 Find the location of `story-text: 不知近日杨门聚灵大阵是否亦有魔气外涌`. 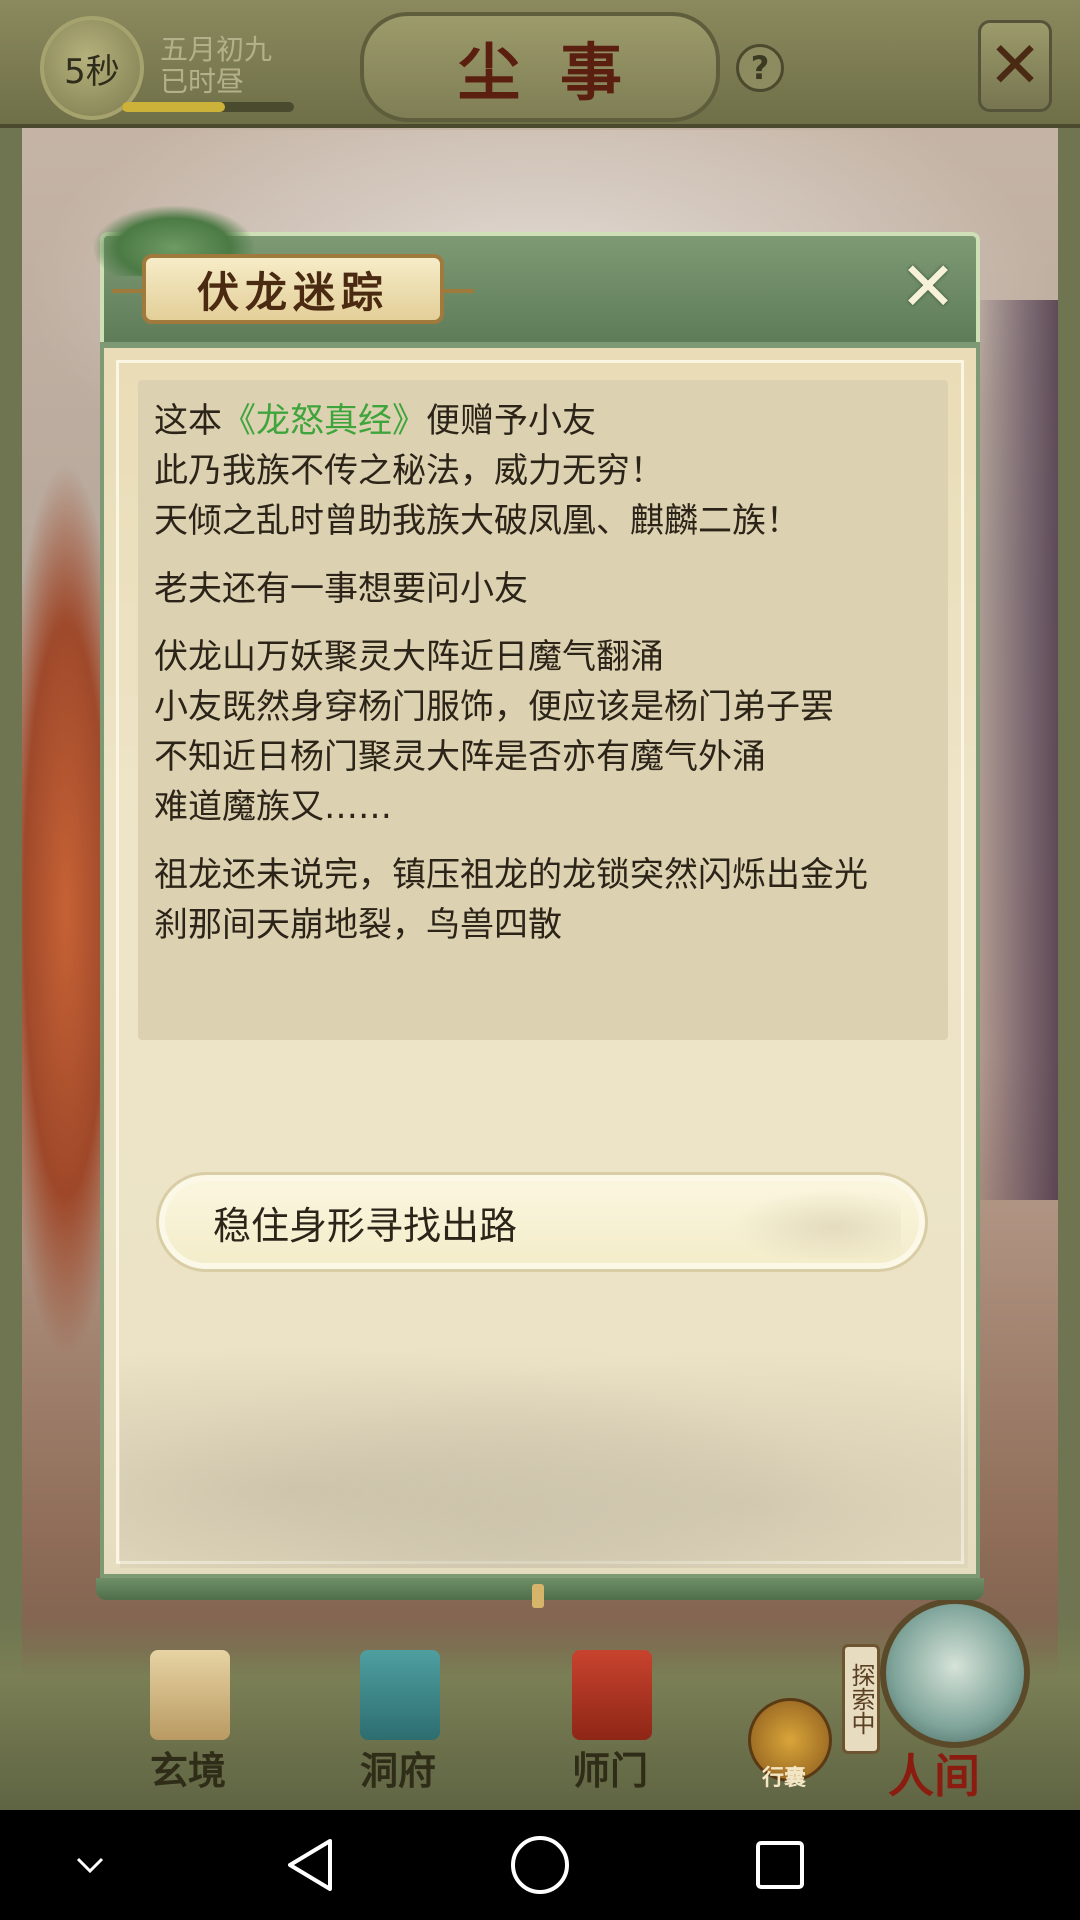

story-text: 不知近日杨门聚灵大阵是否亦有魔气外涌 is located at coordinates (460, 757).